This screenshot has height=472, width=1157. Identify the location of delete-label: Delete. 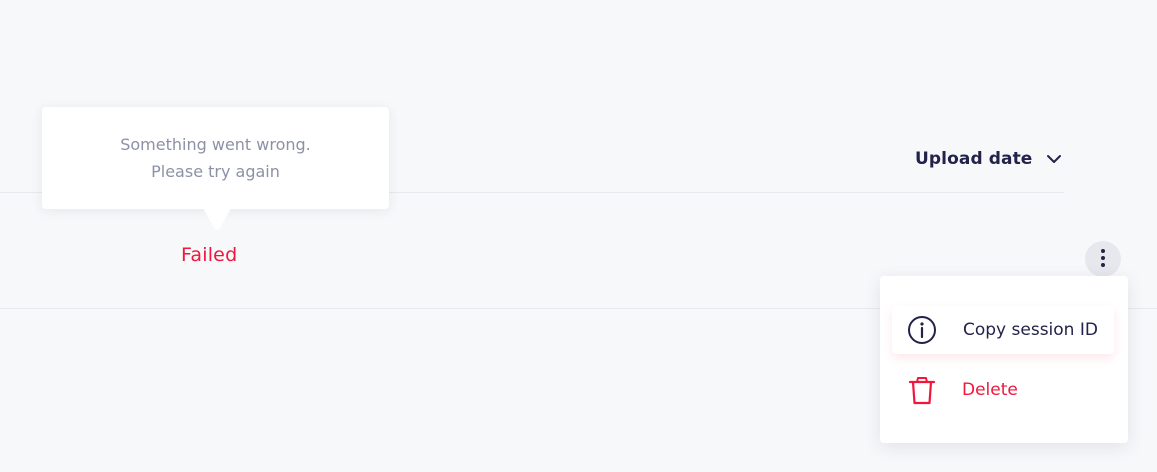
(990, 390).